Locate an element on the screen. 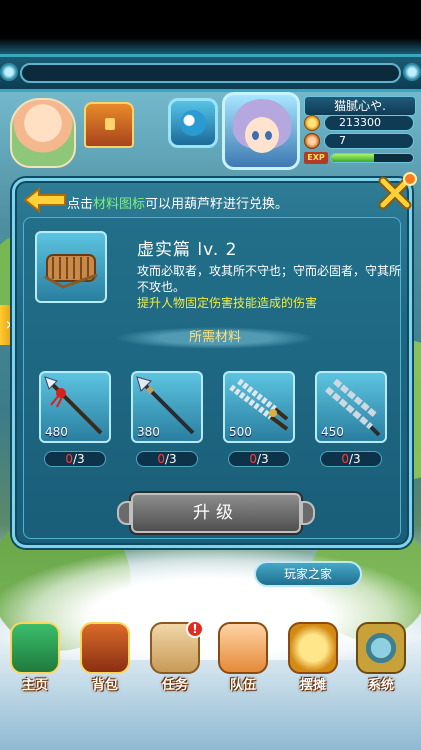 This screenshot has width=421, height=750. community-banner: 玩家之家 is located at coordinates (308, 574).